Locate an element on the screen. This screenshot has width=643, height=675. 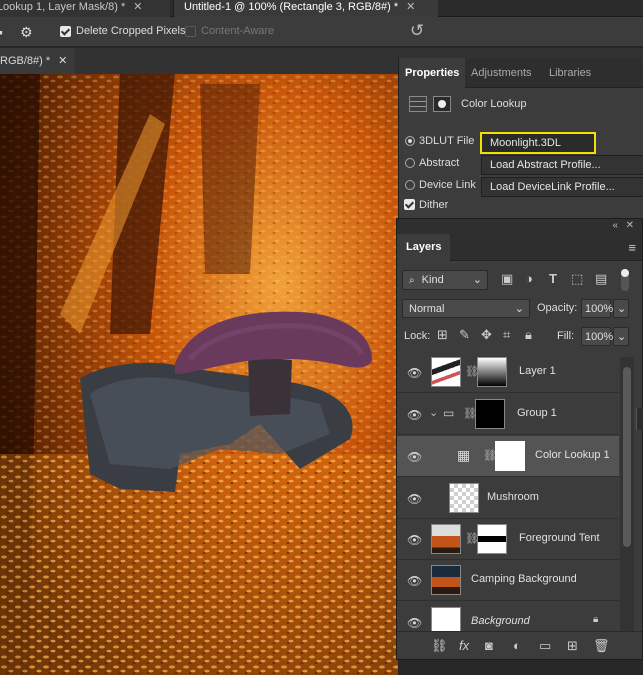
layer-filter-kind: ⌕ Kind ⌄ is located at coordinates (445, 280).